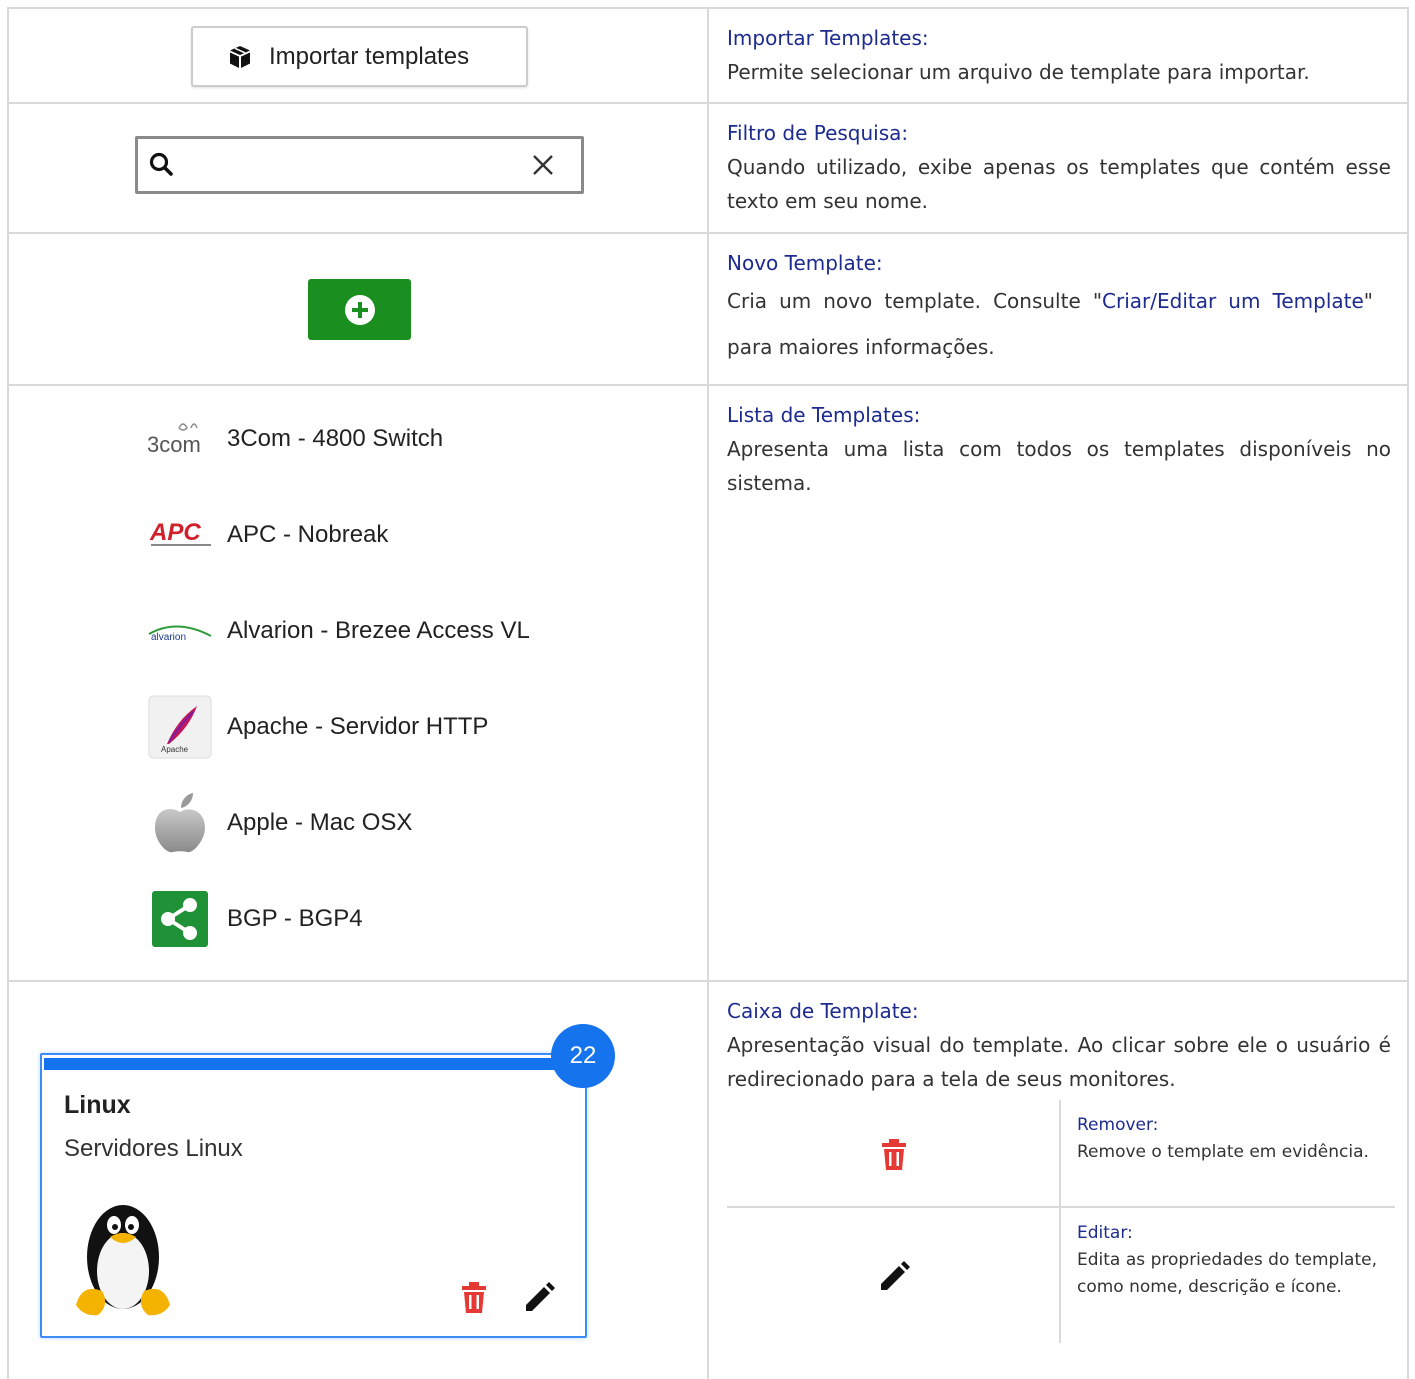 This screenshot has width=1415, height=1379. What do you see at coordinates (335, 438) in the screenshot?
I see `template-name: 3Com - 4800 Switch` at bounding box center [335, 438].